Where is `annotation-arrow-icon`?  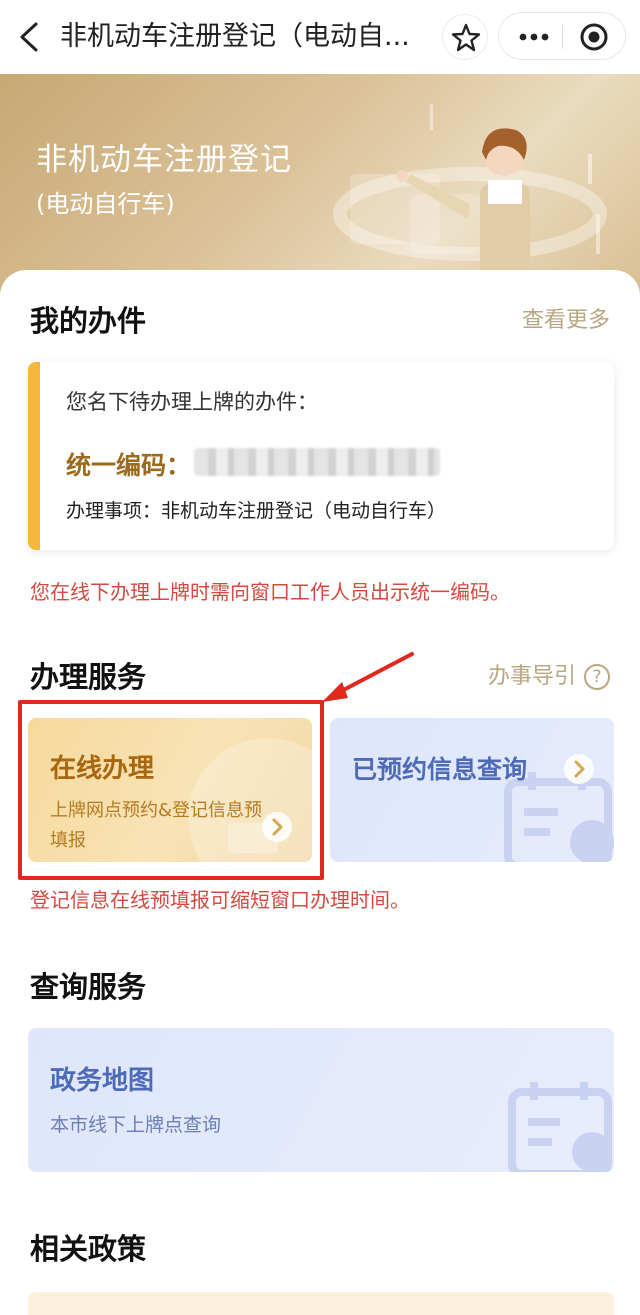 annotation-arrow-icon is located at coordinates (368, 677).